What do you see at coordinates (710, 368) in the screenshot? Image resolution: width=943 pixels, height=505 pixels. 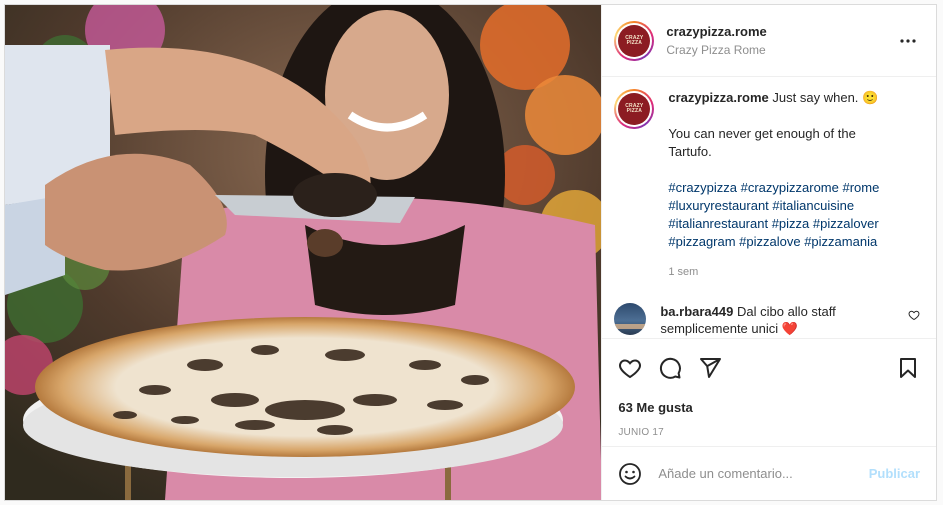 I see `paper-plane-icon` at bounding box center [710, 368].